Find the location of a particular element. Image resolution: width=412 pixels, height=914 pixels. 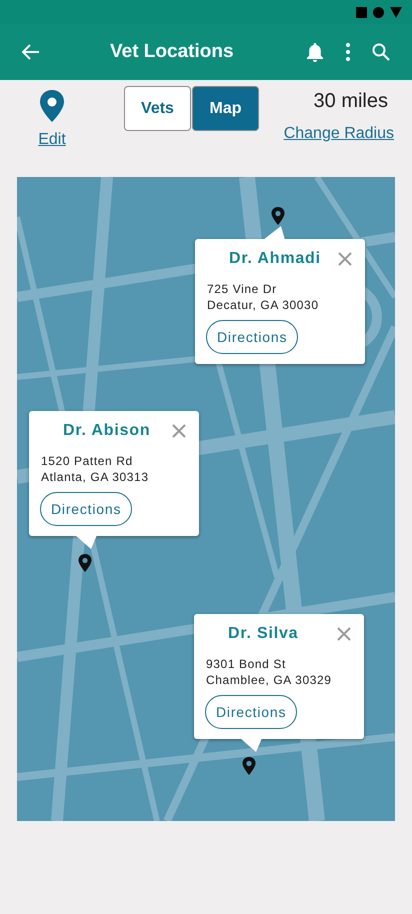

radius-value: 30 miles is located at coordinates (351, 101).